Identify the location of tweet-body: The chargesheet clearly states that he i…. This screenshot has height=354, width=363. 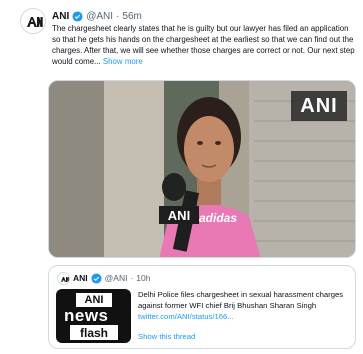
(203, 45).